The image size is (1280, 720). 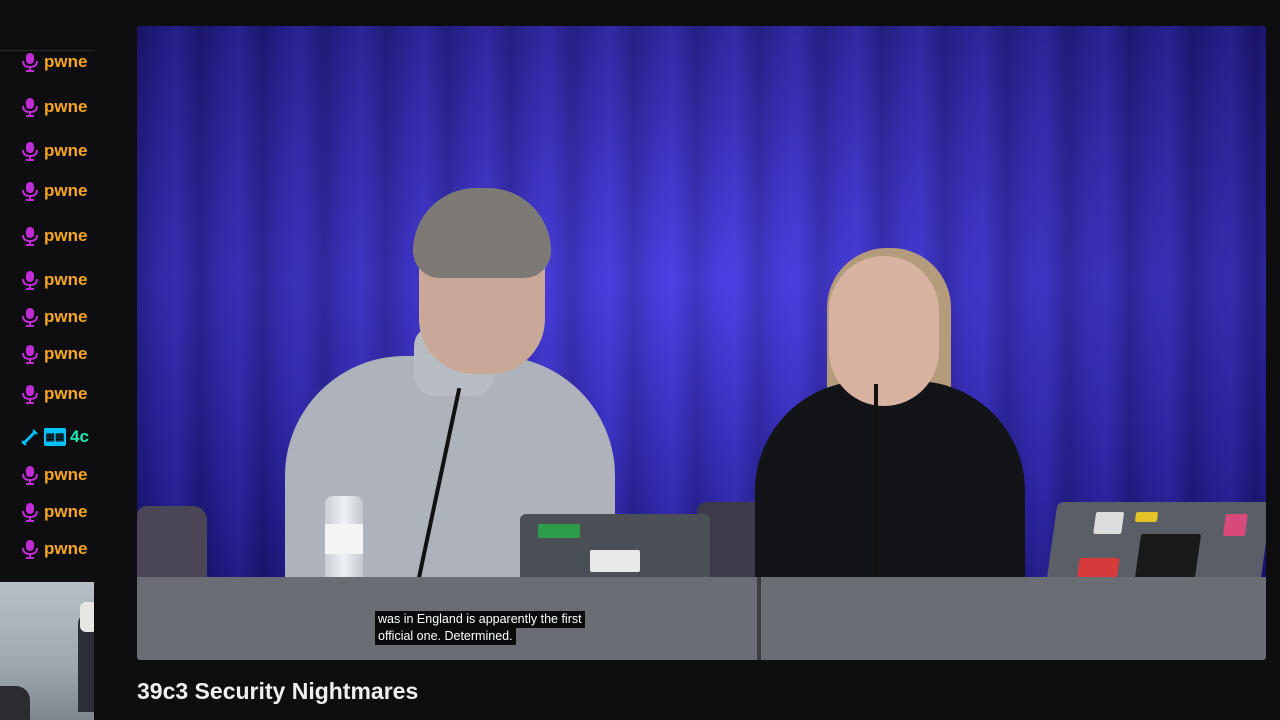 I want to click on water-bottle, so click(x=344, y=538).